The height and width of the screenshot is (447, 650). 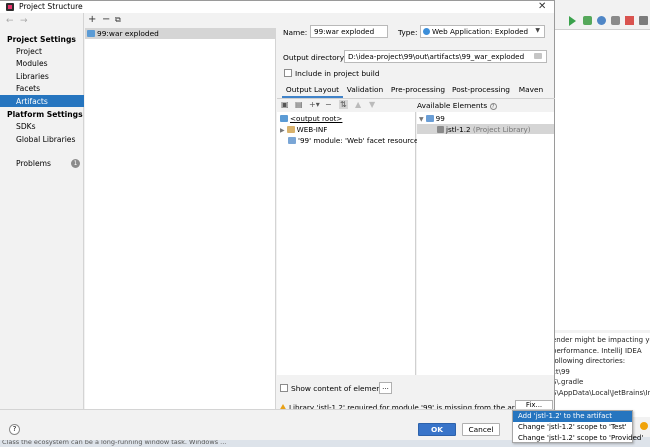 I want to click on notification-line: ender might be impacting yo, so click(x=601, y=340).